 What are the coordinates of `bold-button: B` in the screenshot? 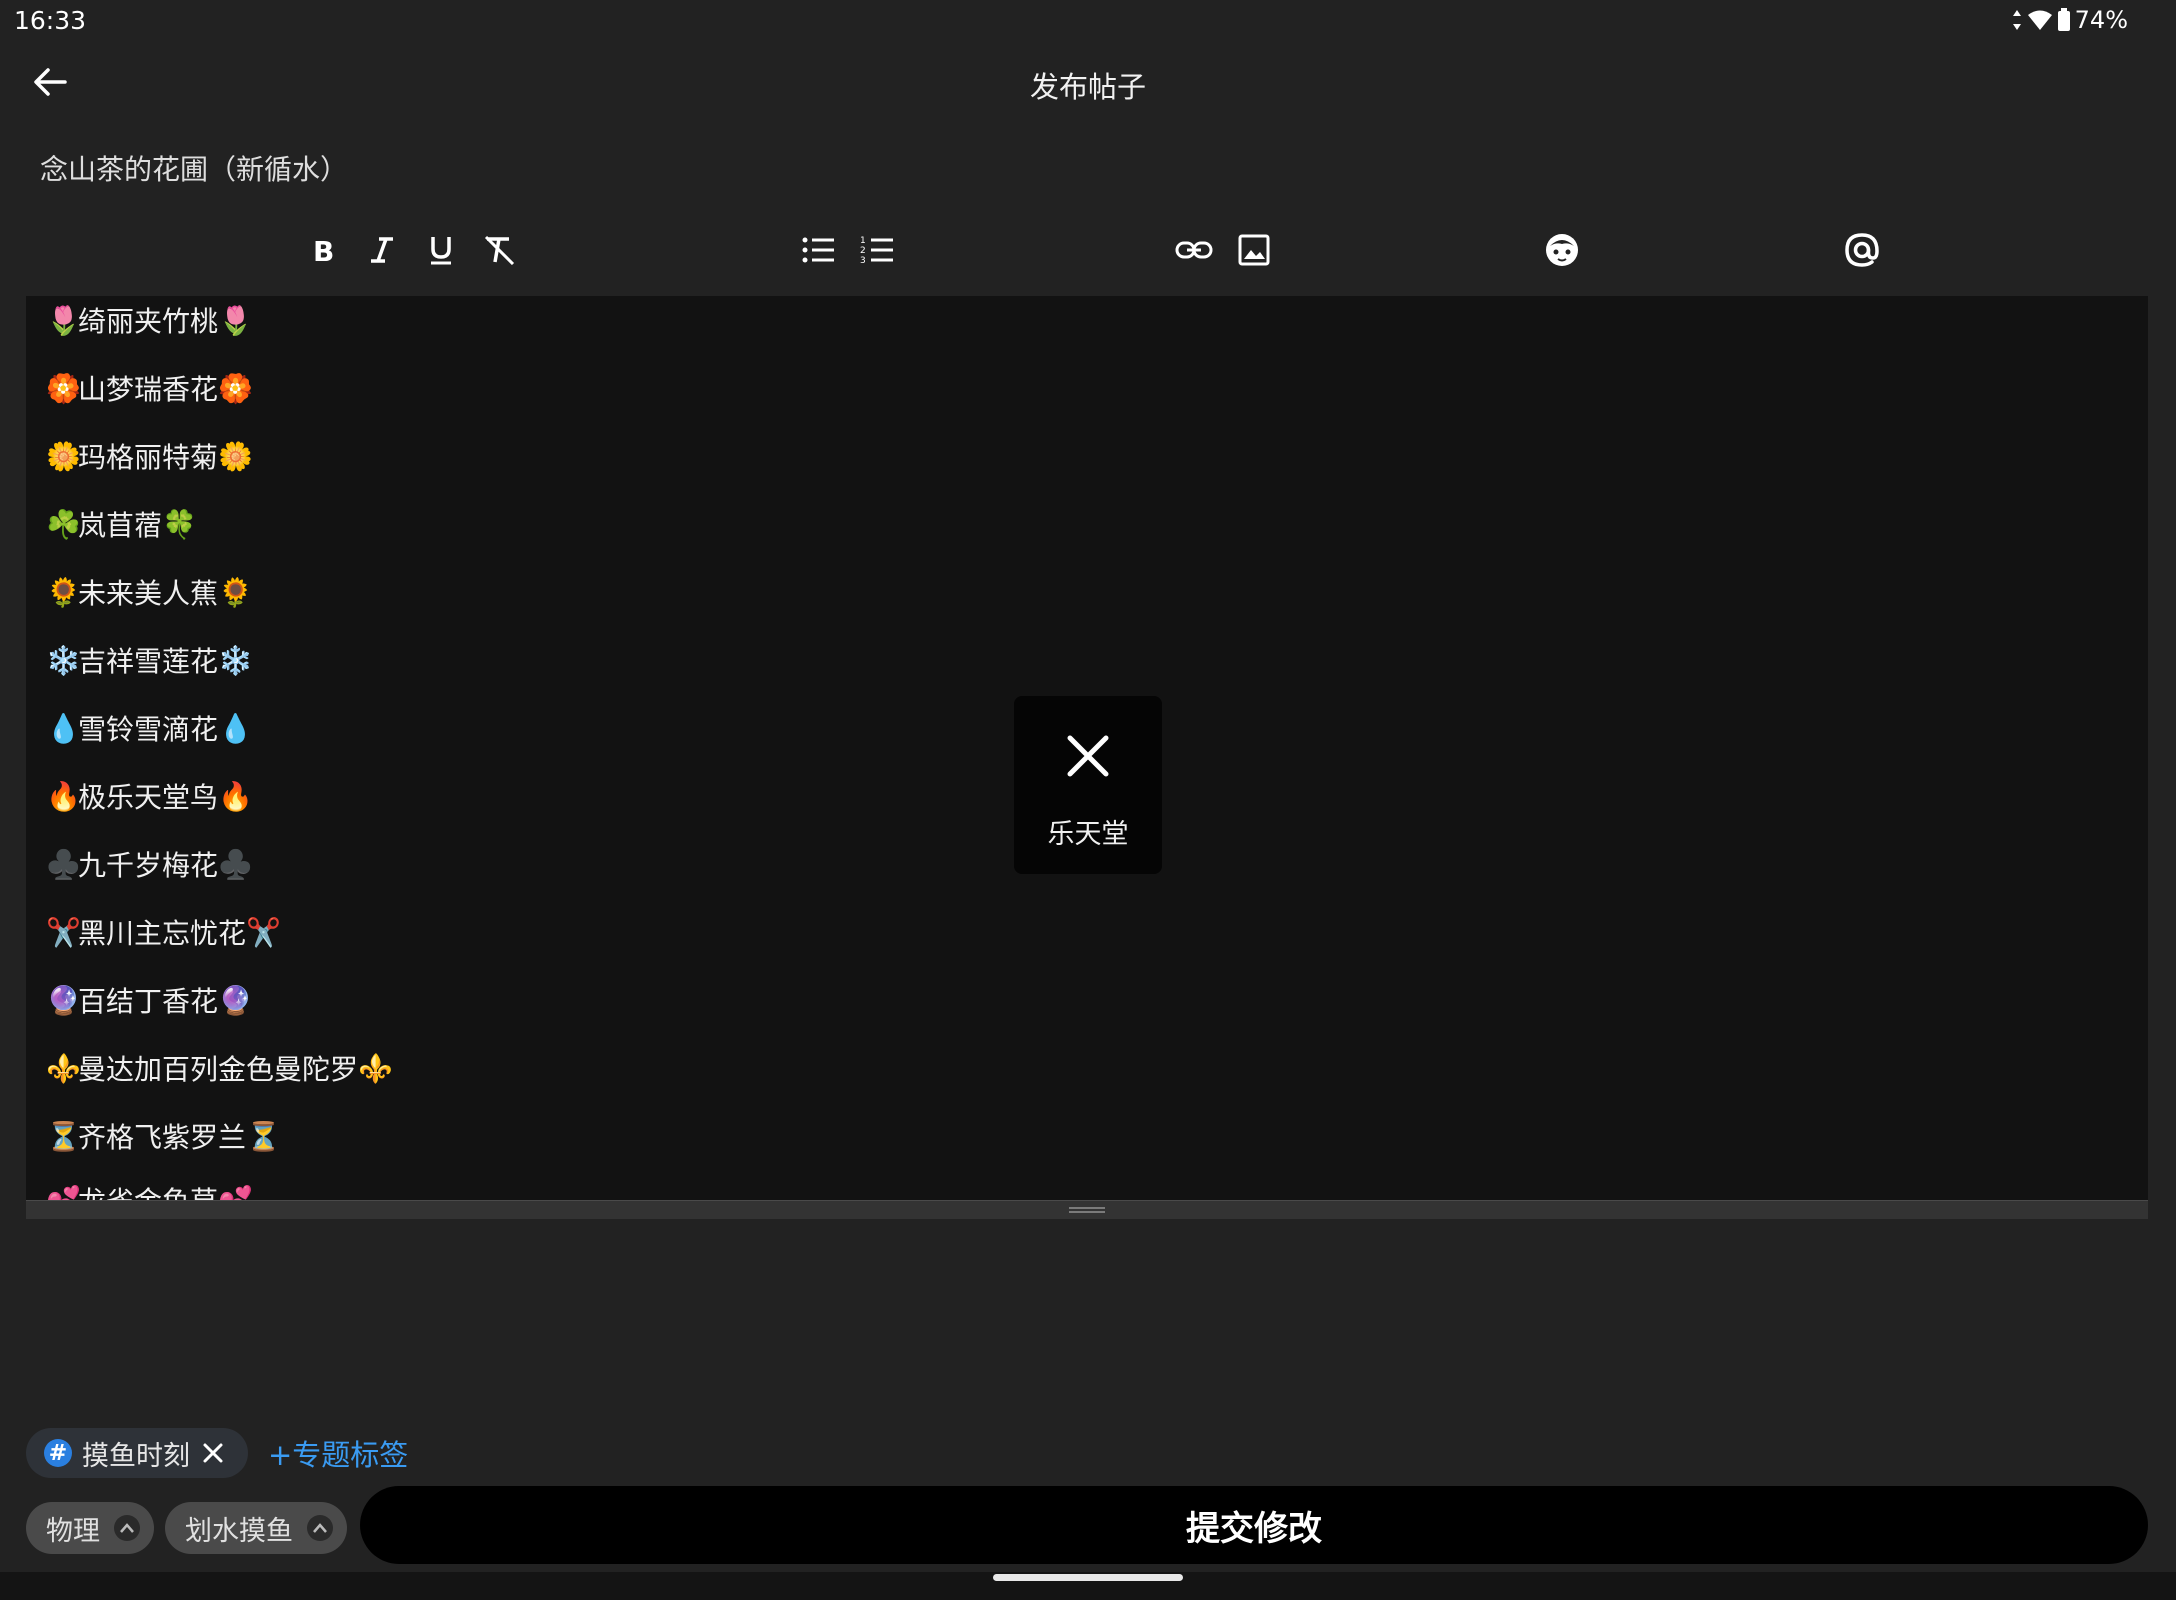 It's located at (322, 250).